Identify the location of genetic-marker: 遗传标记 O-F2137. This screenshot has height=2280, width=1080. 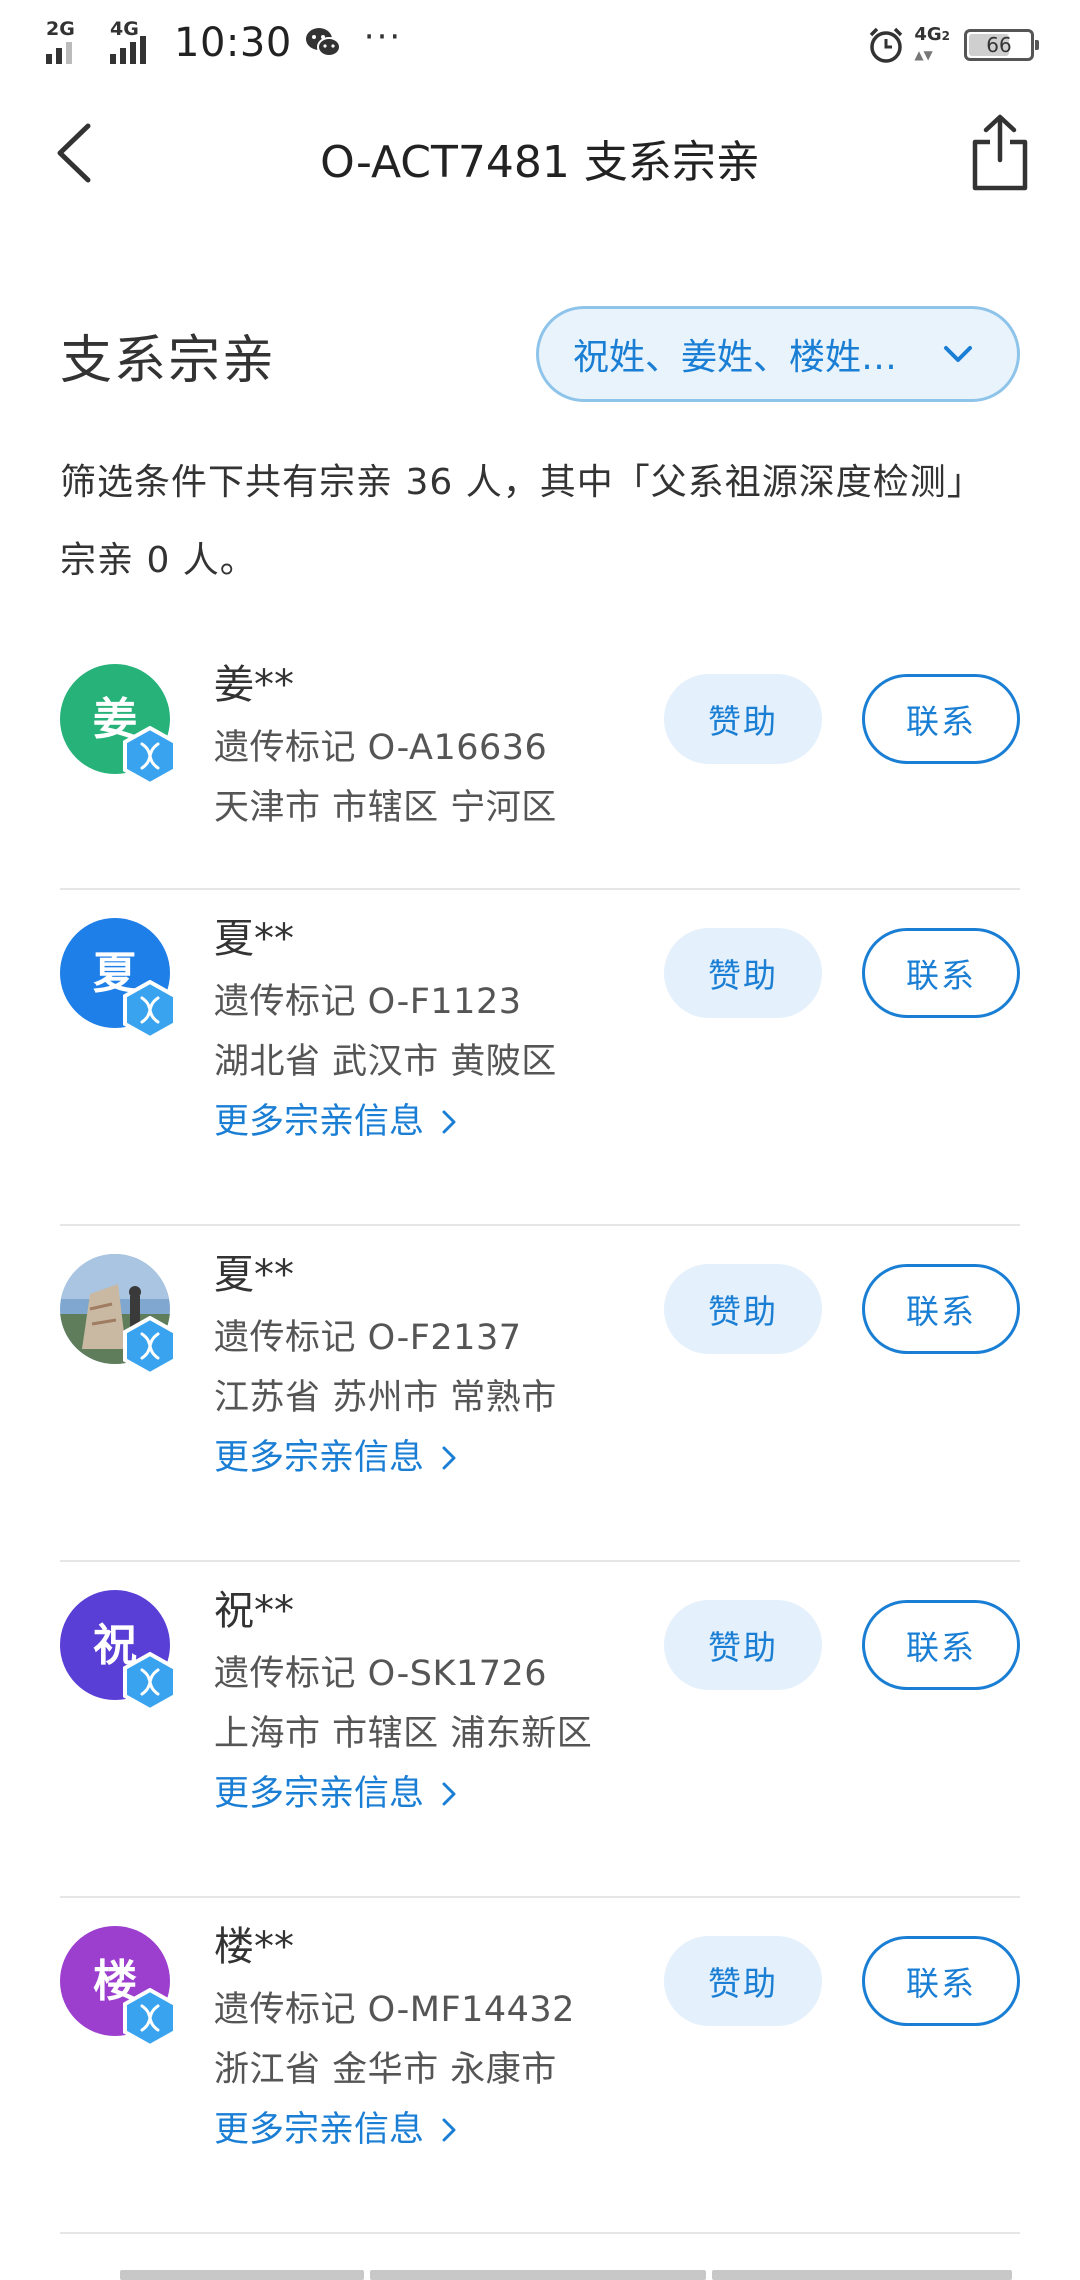
(368, 1338).